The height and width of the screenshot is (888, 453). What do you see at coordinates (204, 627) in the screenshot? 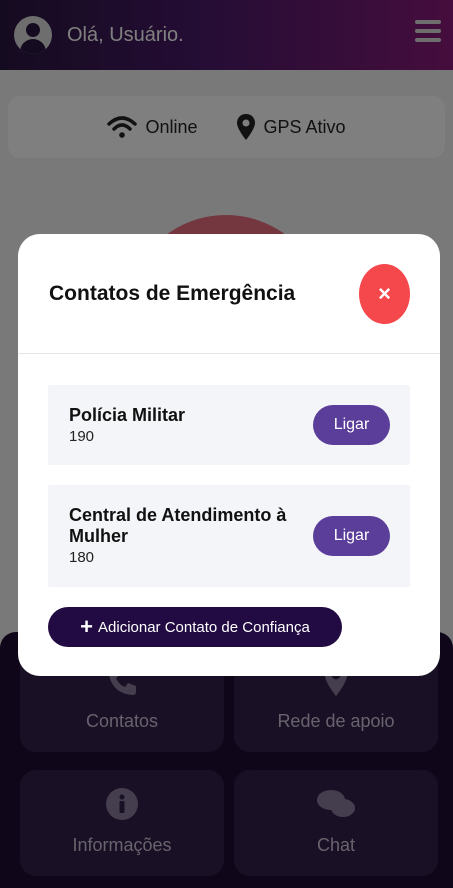
I see `add-contact-label: Adicionar Contato de Confiança` at bounding box center [204, 627].